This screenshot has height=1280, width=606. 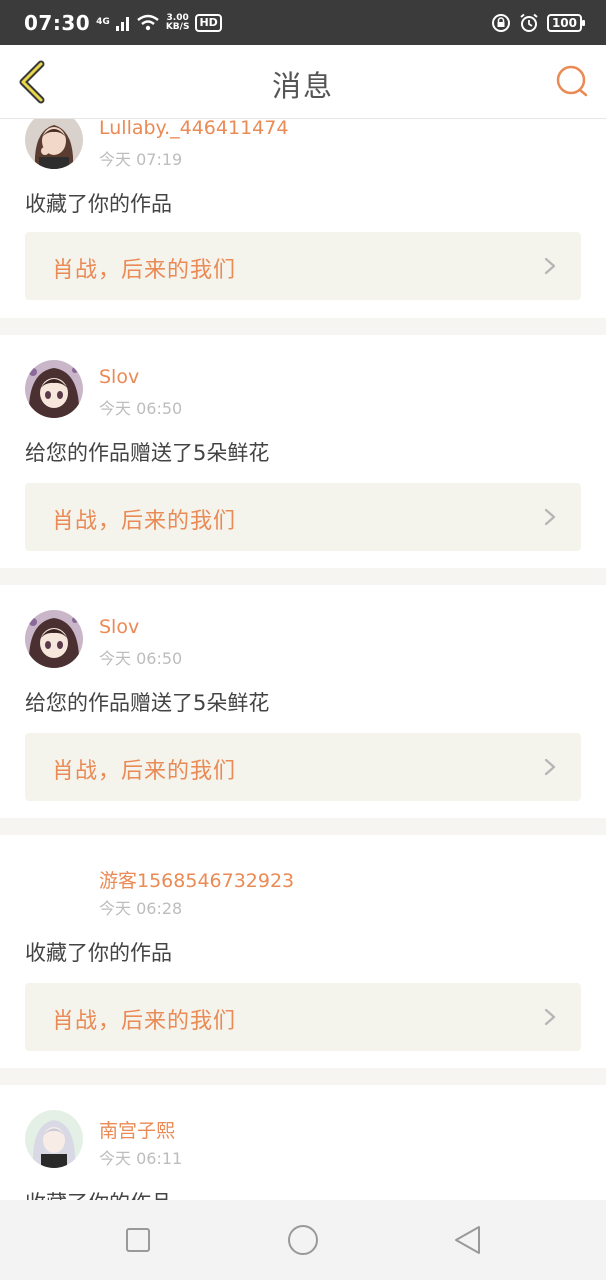 What do you see at coordinates (196, 879) in the screenshot?
I see `user-name: 游客1568546732923` at bounding box center [196, 879].